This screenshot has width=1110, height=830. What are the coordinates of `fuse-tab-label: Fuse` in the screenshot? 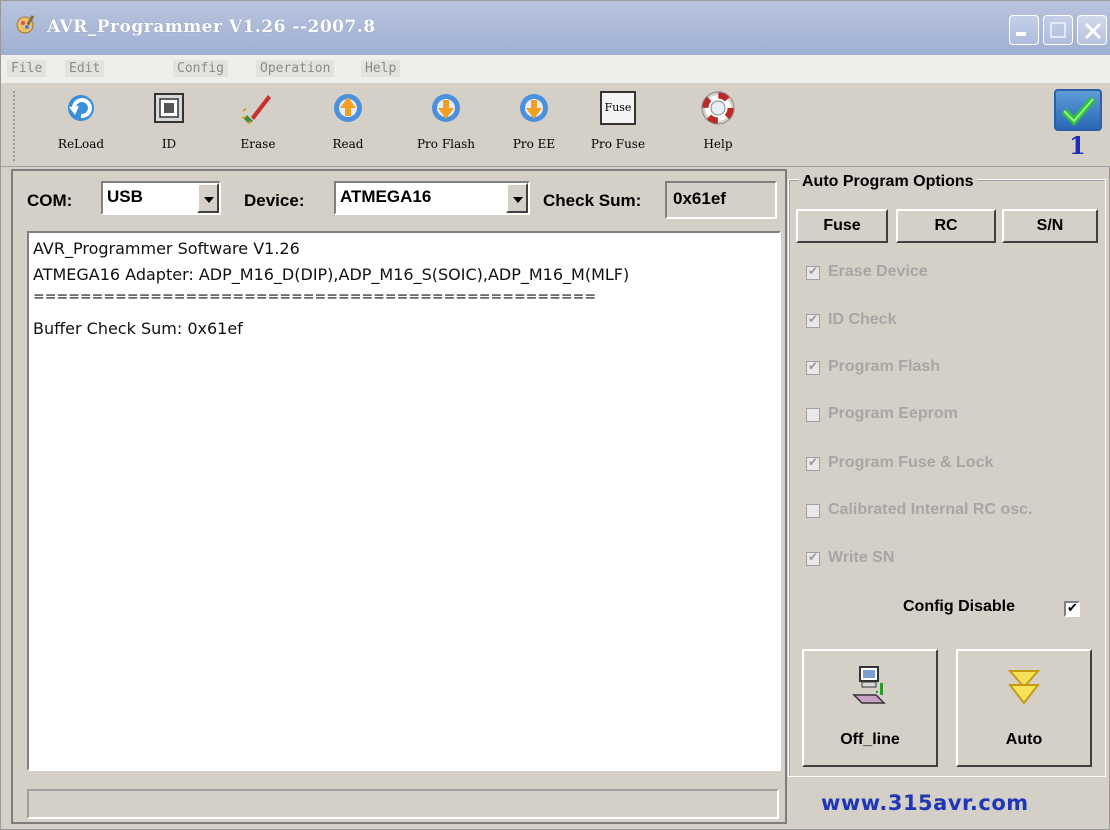 It's located at (842, 225).